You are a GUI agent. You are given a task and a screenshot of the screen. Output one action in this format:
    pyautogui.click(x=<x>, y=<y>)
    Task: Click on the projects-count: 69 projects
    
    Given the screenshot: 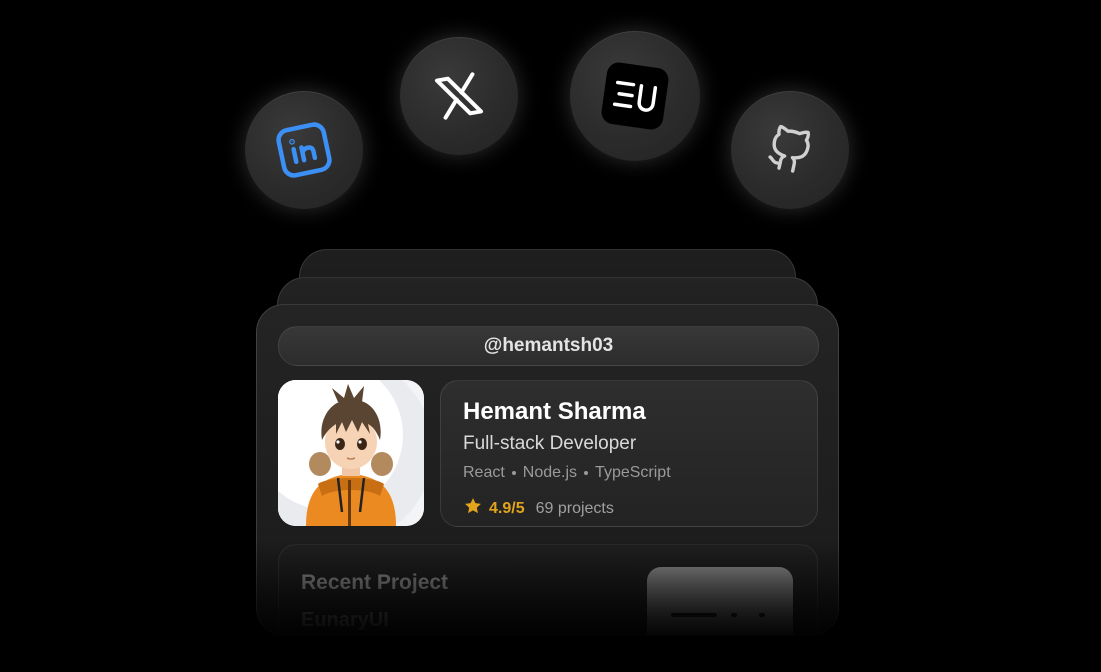 What is the action you would take?
    pyautogui.click(x=574, y=508)
    